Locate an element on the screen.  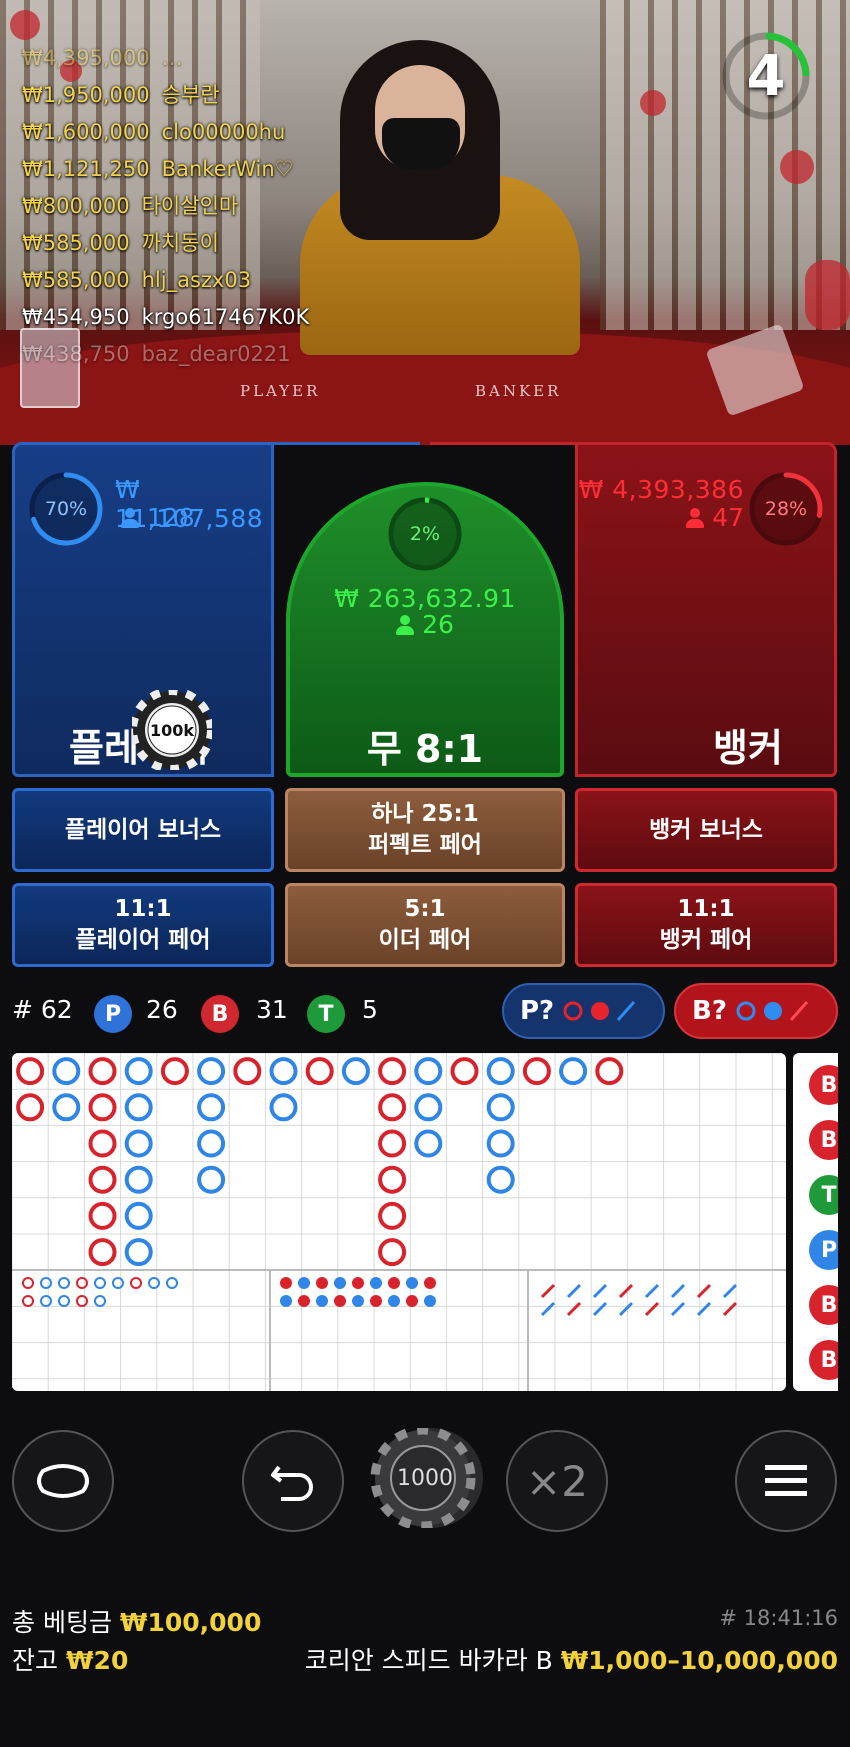
bet-feed-amount: ₩4,395,000 is located at coordinates (86, 58).